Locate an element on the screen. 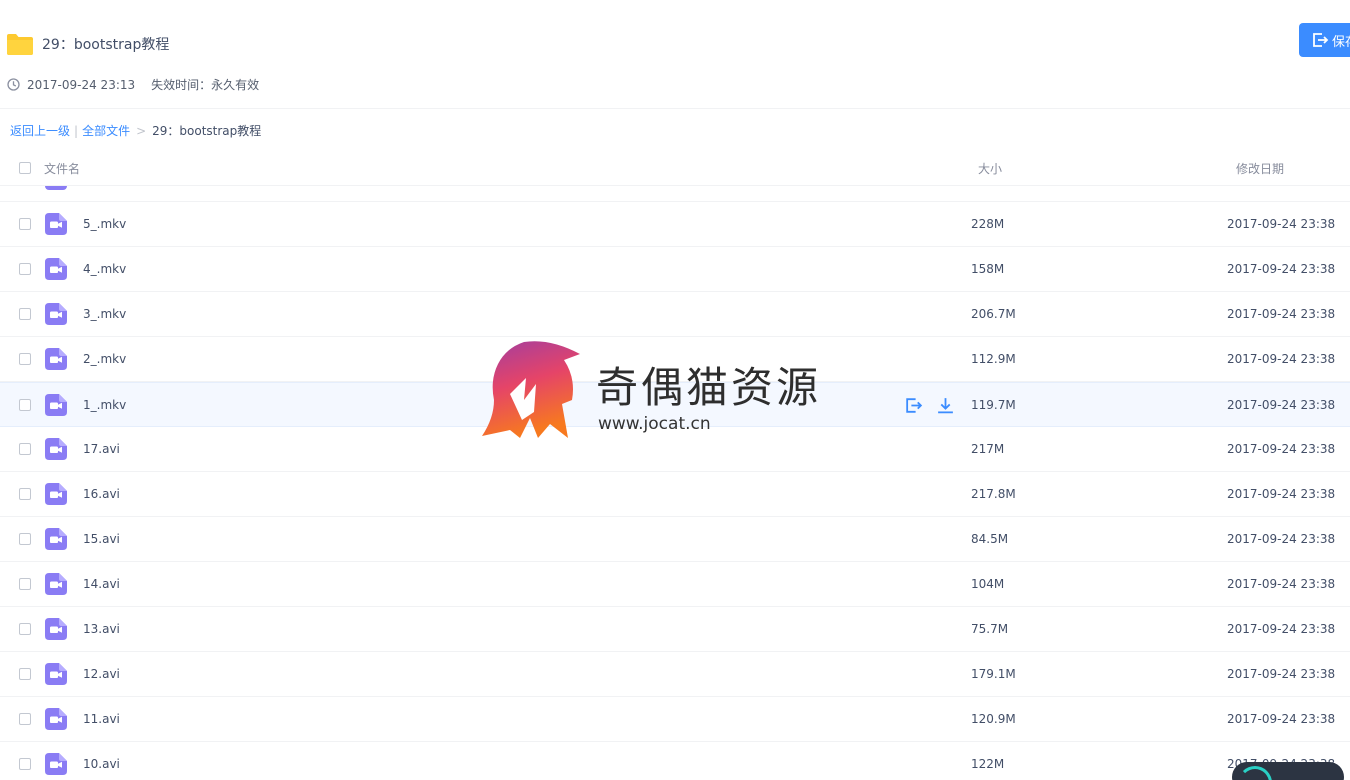 The image size is (1350, 780). folder-icon is located at coordinates (20, 44).